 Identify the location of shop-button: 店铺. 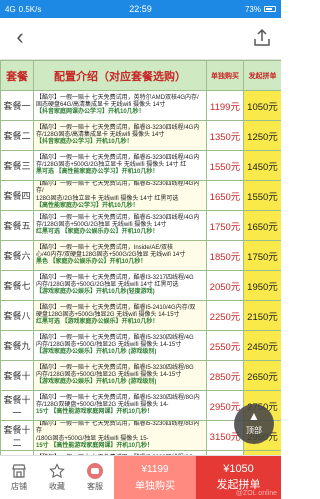
(19, 477).